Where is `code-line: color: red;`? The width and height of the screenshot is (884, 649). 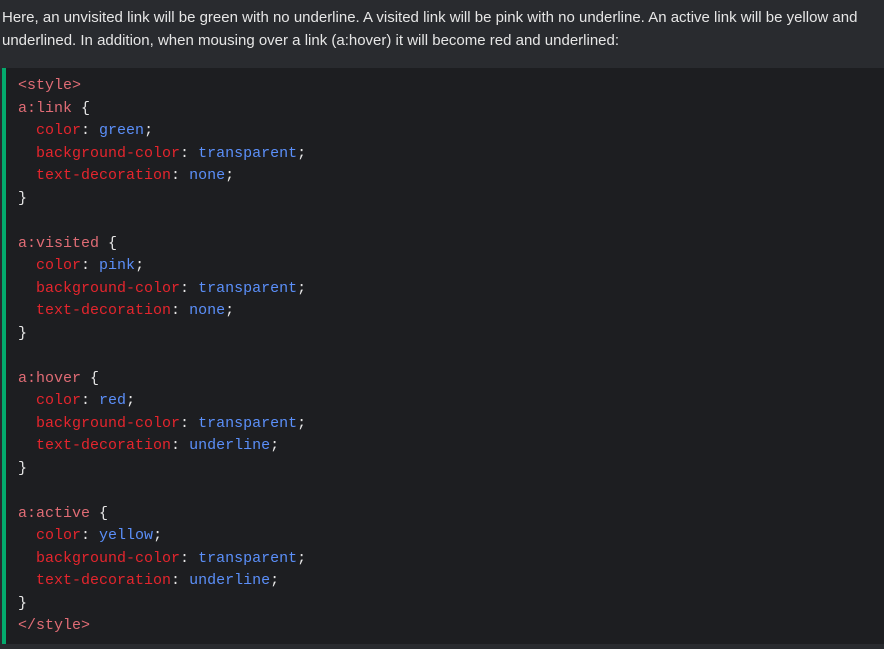
code-line: color: red; is located at coordinates (86, 400).